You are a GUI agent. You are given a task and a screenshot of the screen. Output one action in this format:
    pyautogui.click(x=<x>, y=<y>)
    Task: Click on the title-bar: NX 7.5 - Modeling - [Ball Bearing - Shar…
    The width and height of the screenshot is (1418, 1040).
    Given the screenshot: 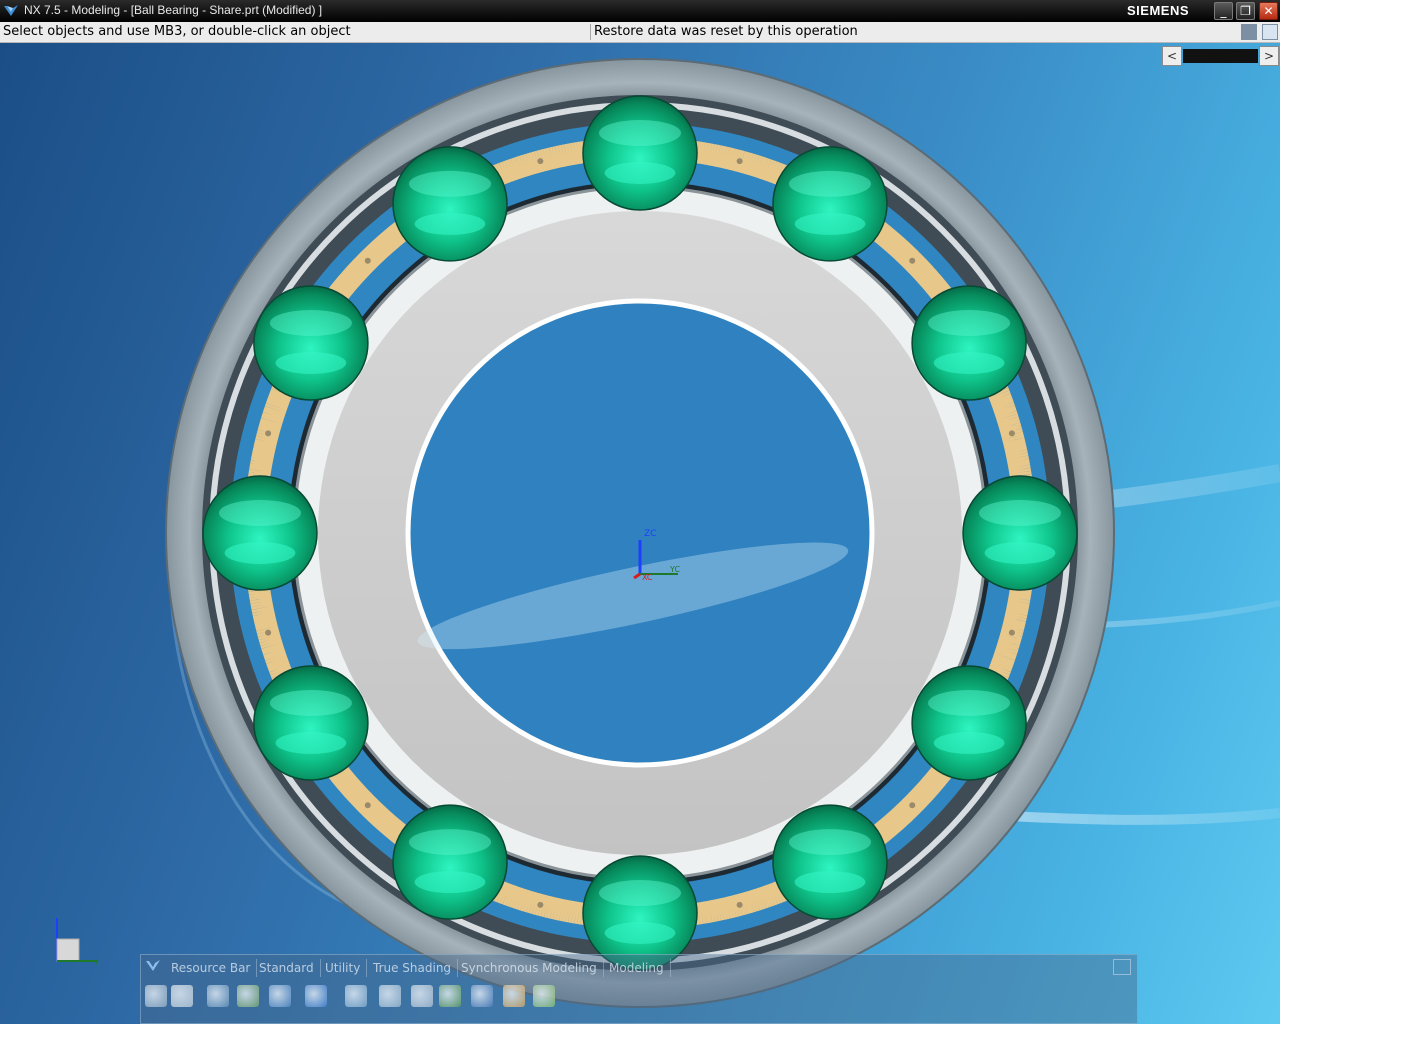 What is the action you would take?
    pyautogui.click(x=640, y=11)
    